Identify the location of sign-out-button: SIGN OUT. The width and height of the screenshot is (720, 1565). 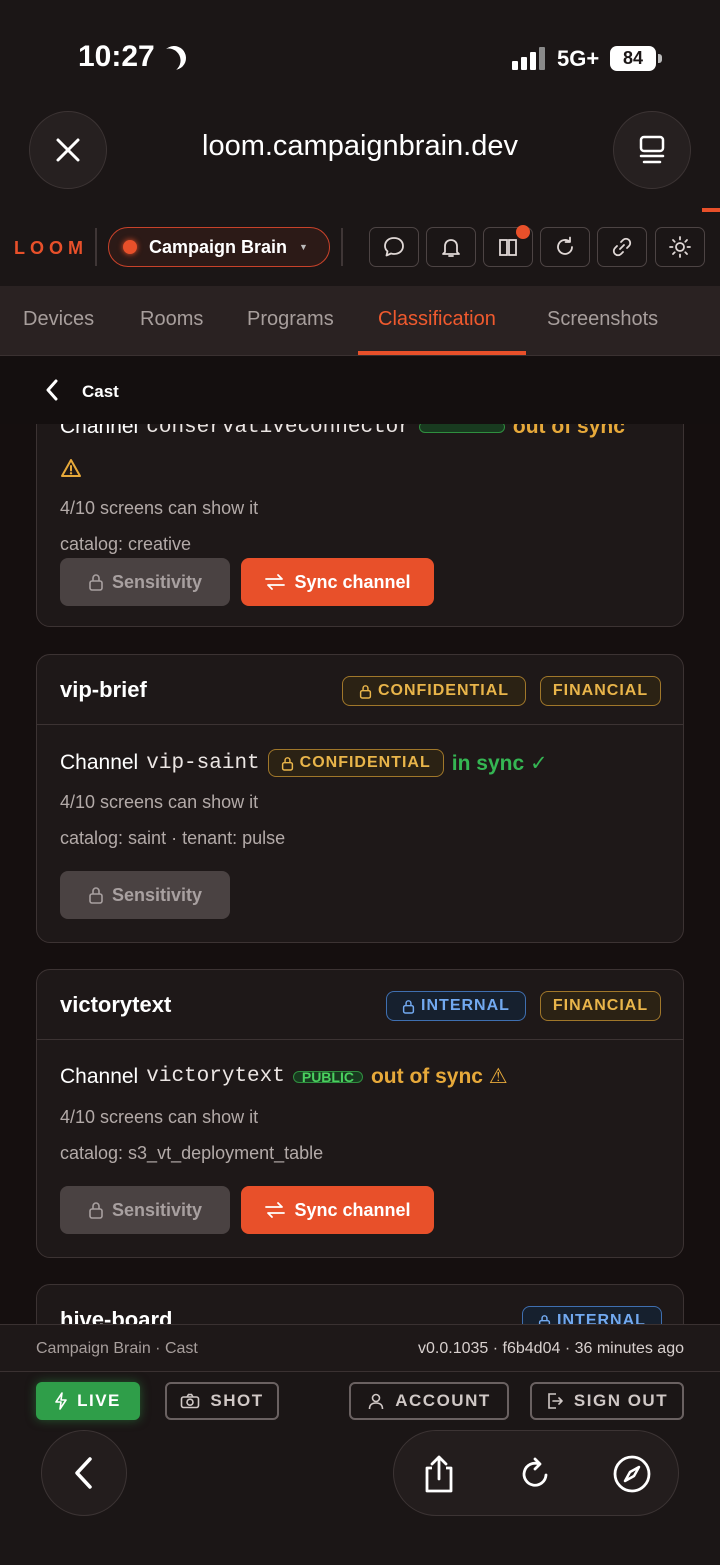
(607, 1401).